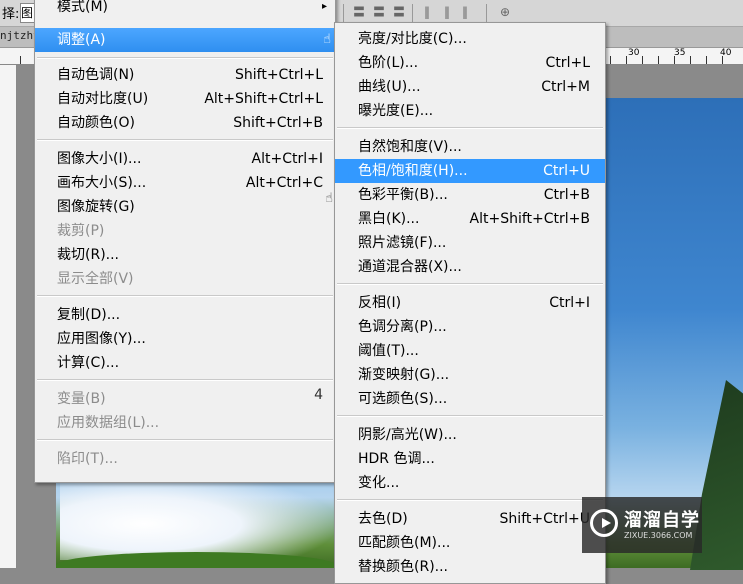 The height and width of the screenshot is (584, 743). Describe the element at coordinates (380, 303) in the screenshot. I see `menu-item-label: 反相(I)` at that location.